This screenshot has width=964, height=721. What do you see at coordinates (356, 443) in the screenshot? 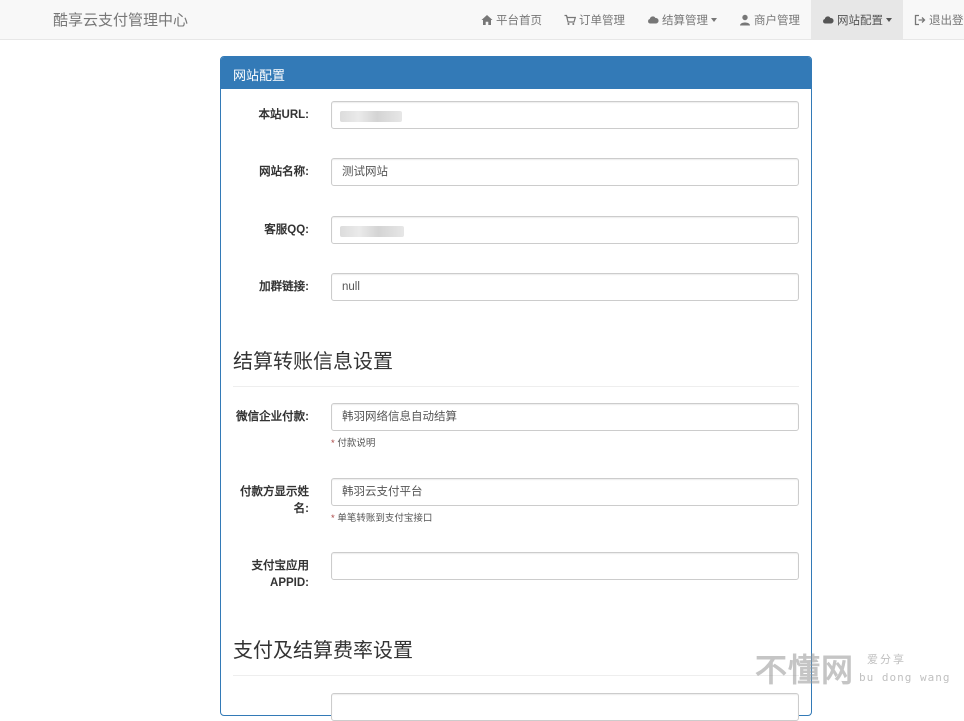
I see `help-text: 付款说明` at bounding box center [356, 443].